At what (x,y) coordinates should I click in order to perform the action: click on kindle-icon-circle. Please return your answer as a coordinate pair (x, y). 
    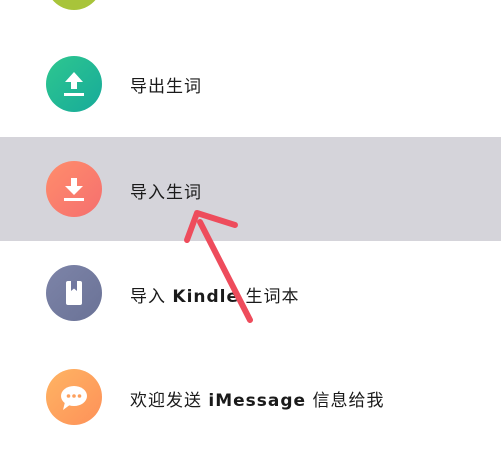
    Looking at the image, I should click on (74, 293).